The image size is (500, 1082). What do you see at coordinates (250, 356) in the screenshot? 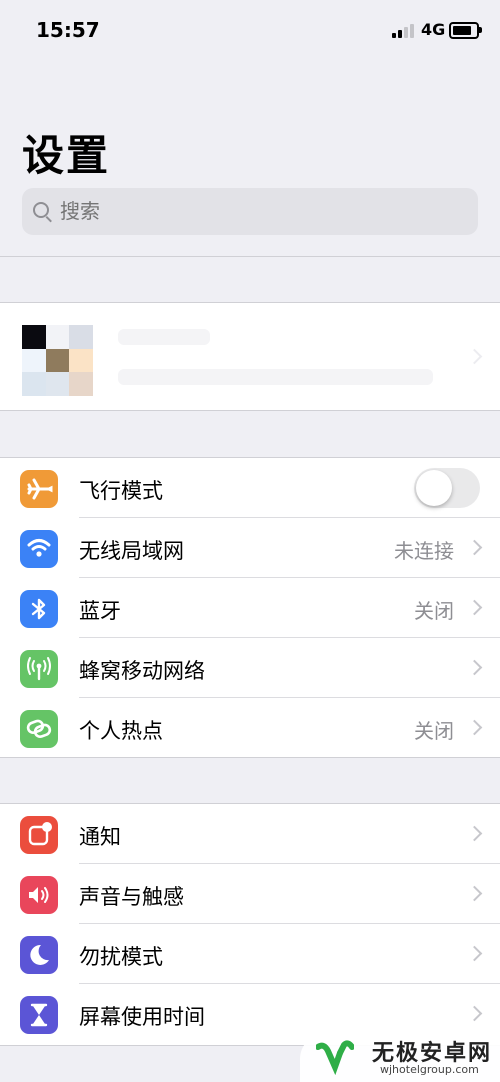
I see `profile-row` at bounding box center [250, 356].